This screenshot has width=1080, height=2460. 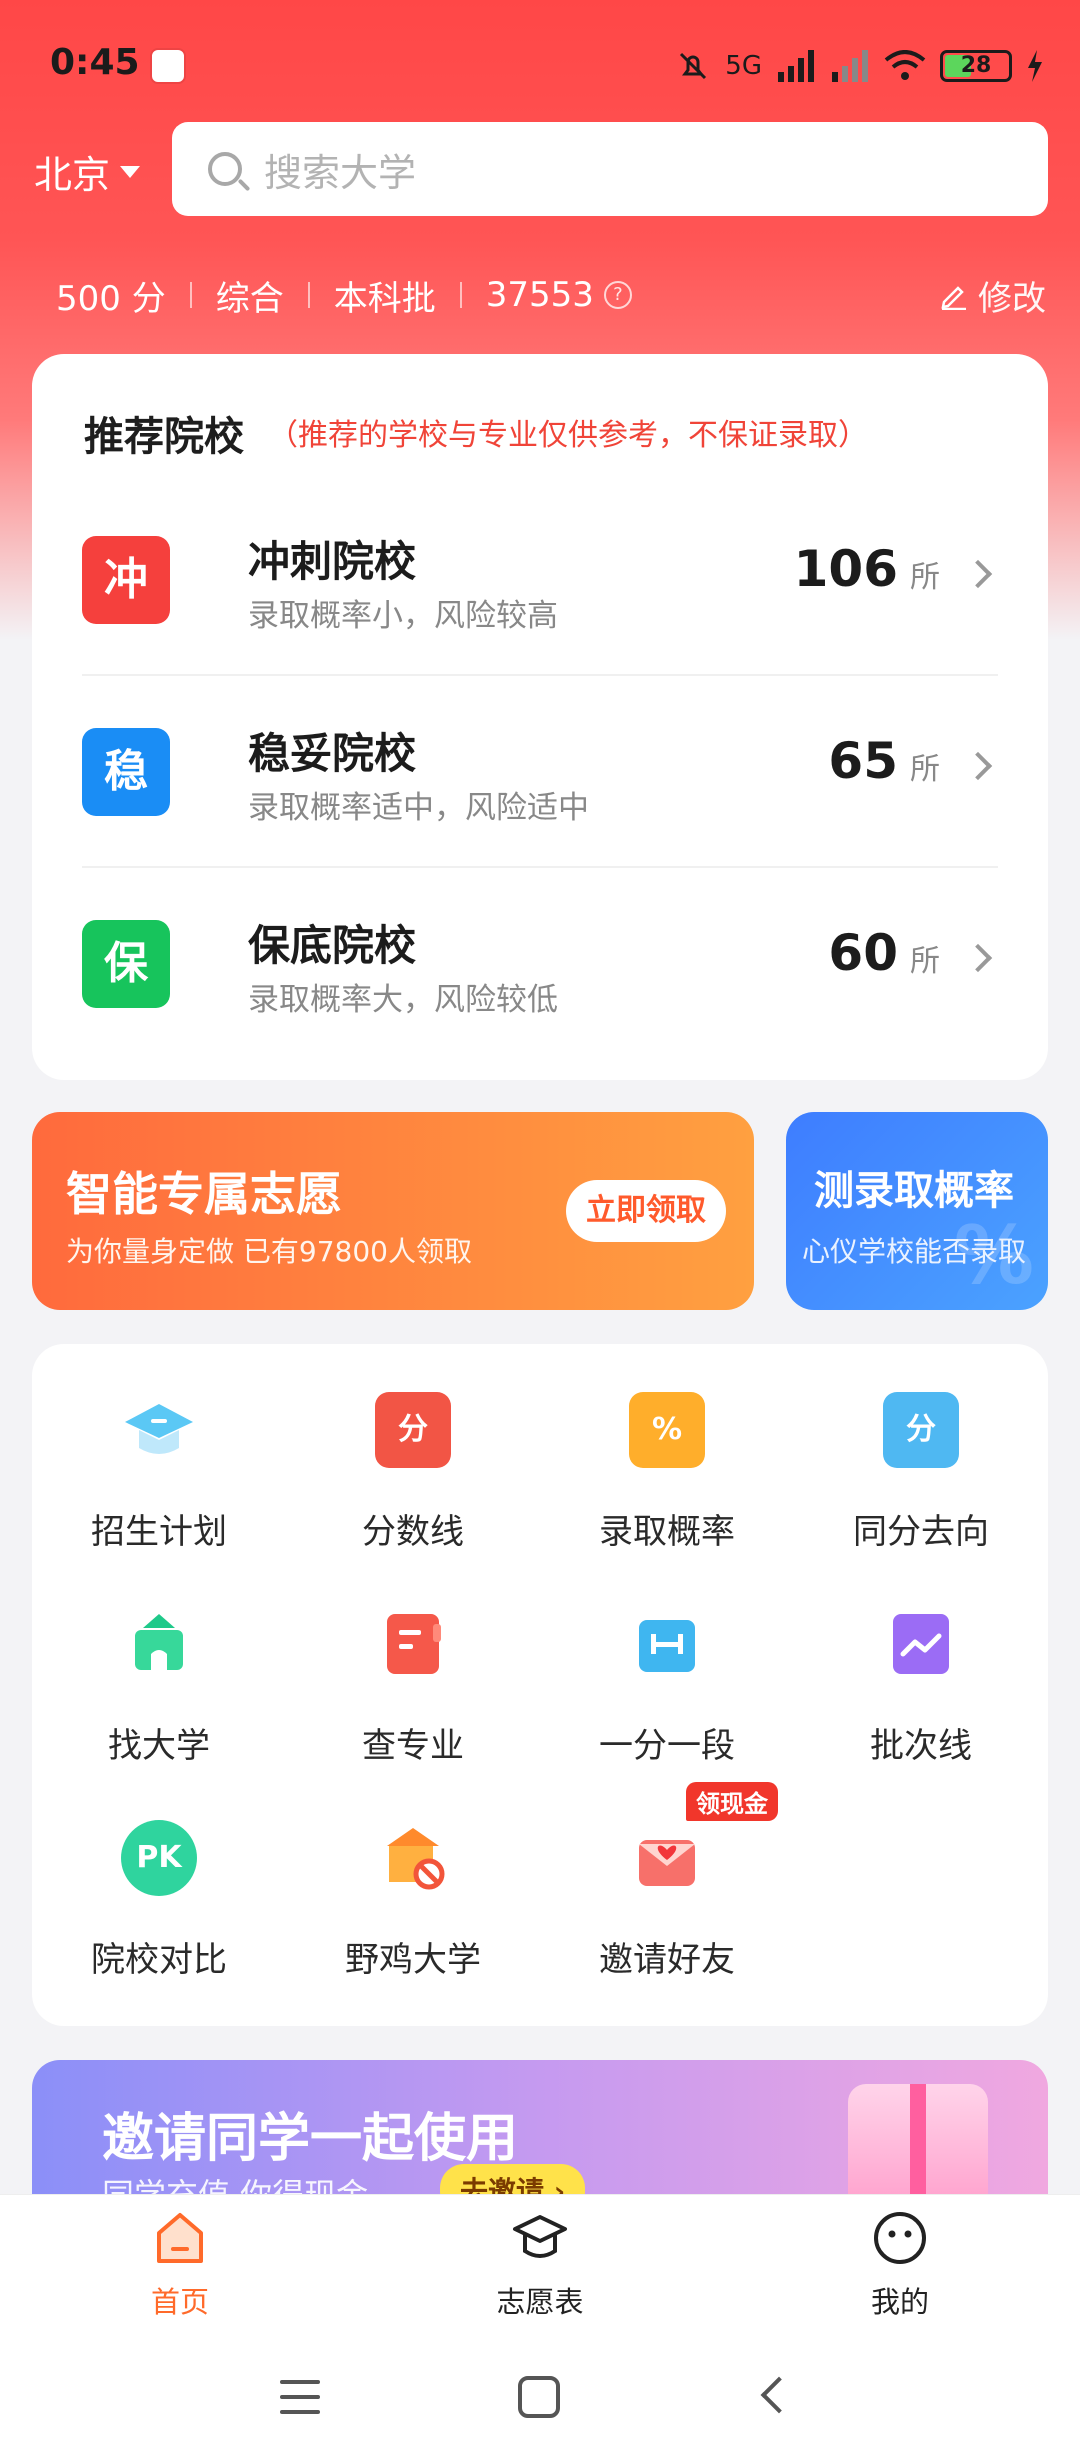 What do you see at coordinates (863, 761) in the screenshot?
I see `row-count: 65` at bounding box center [863, 761].